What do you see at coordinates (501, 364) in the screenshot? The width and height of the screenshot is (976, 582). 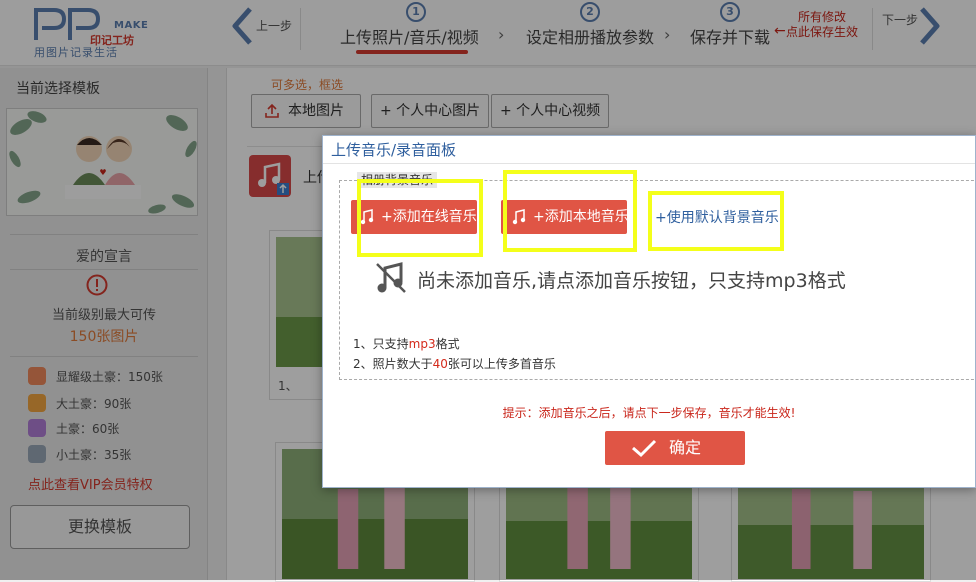 I see `rule-multi-suffix: 张可以上传多首音乐` at bounding box center [501, 364].